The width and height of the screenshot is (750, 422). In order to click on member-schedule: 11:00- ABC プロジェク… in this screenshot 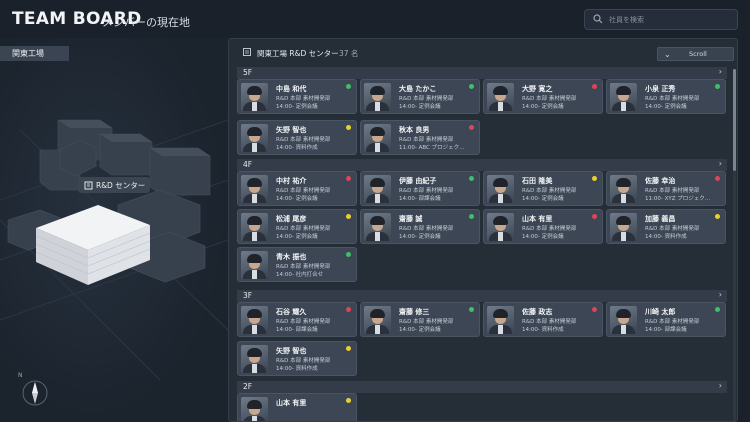, I will do `click(432, 148)`.